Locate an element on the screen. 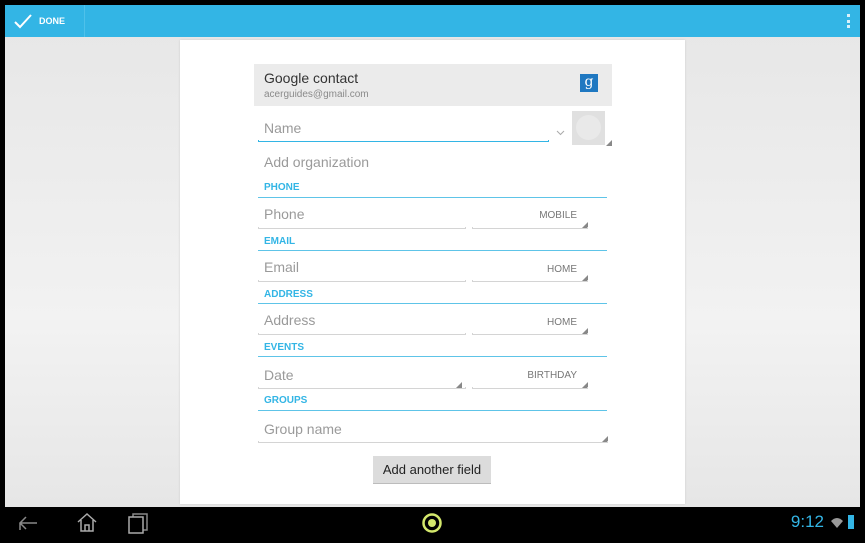  done-button: DONE is located at coordinates (45, 21).